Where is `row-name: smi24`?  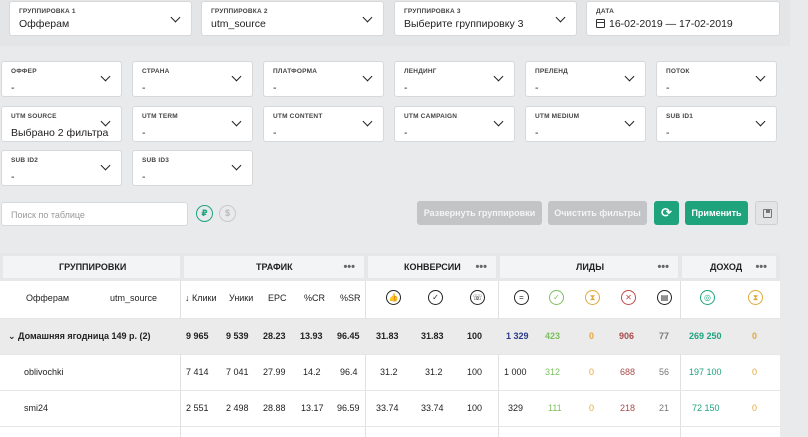
row-name: smi24 is located at coordinates (36, 408).